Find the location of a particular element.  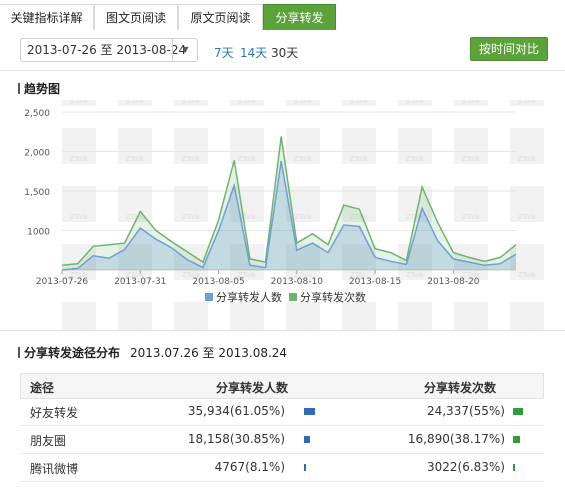

col-times: 分享转发次数 is located at coordinates (460, 388).